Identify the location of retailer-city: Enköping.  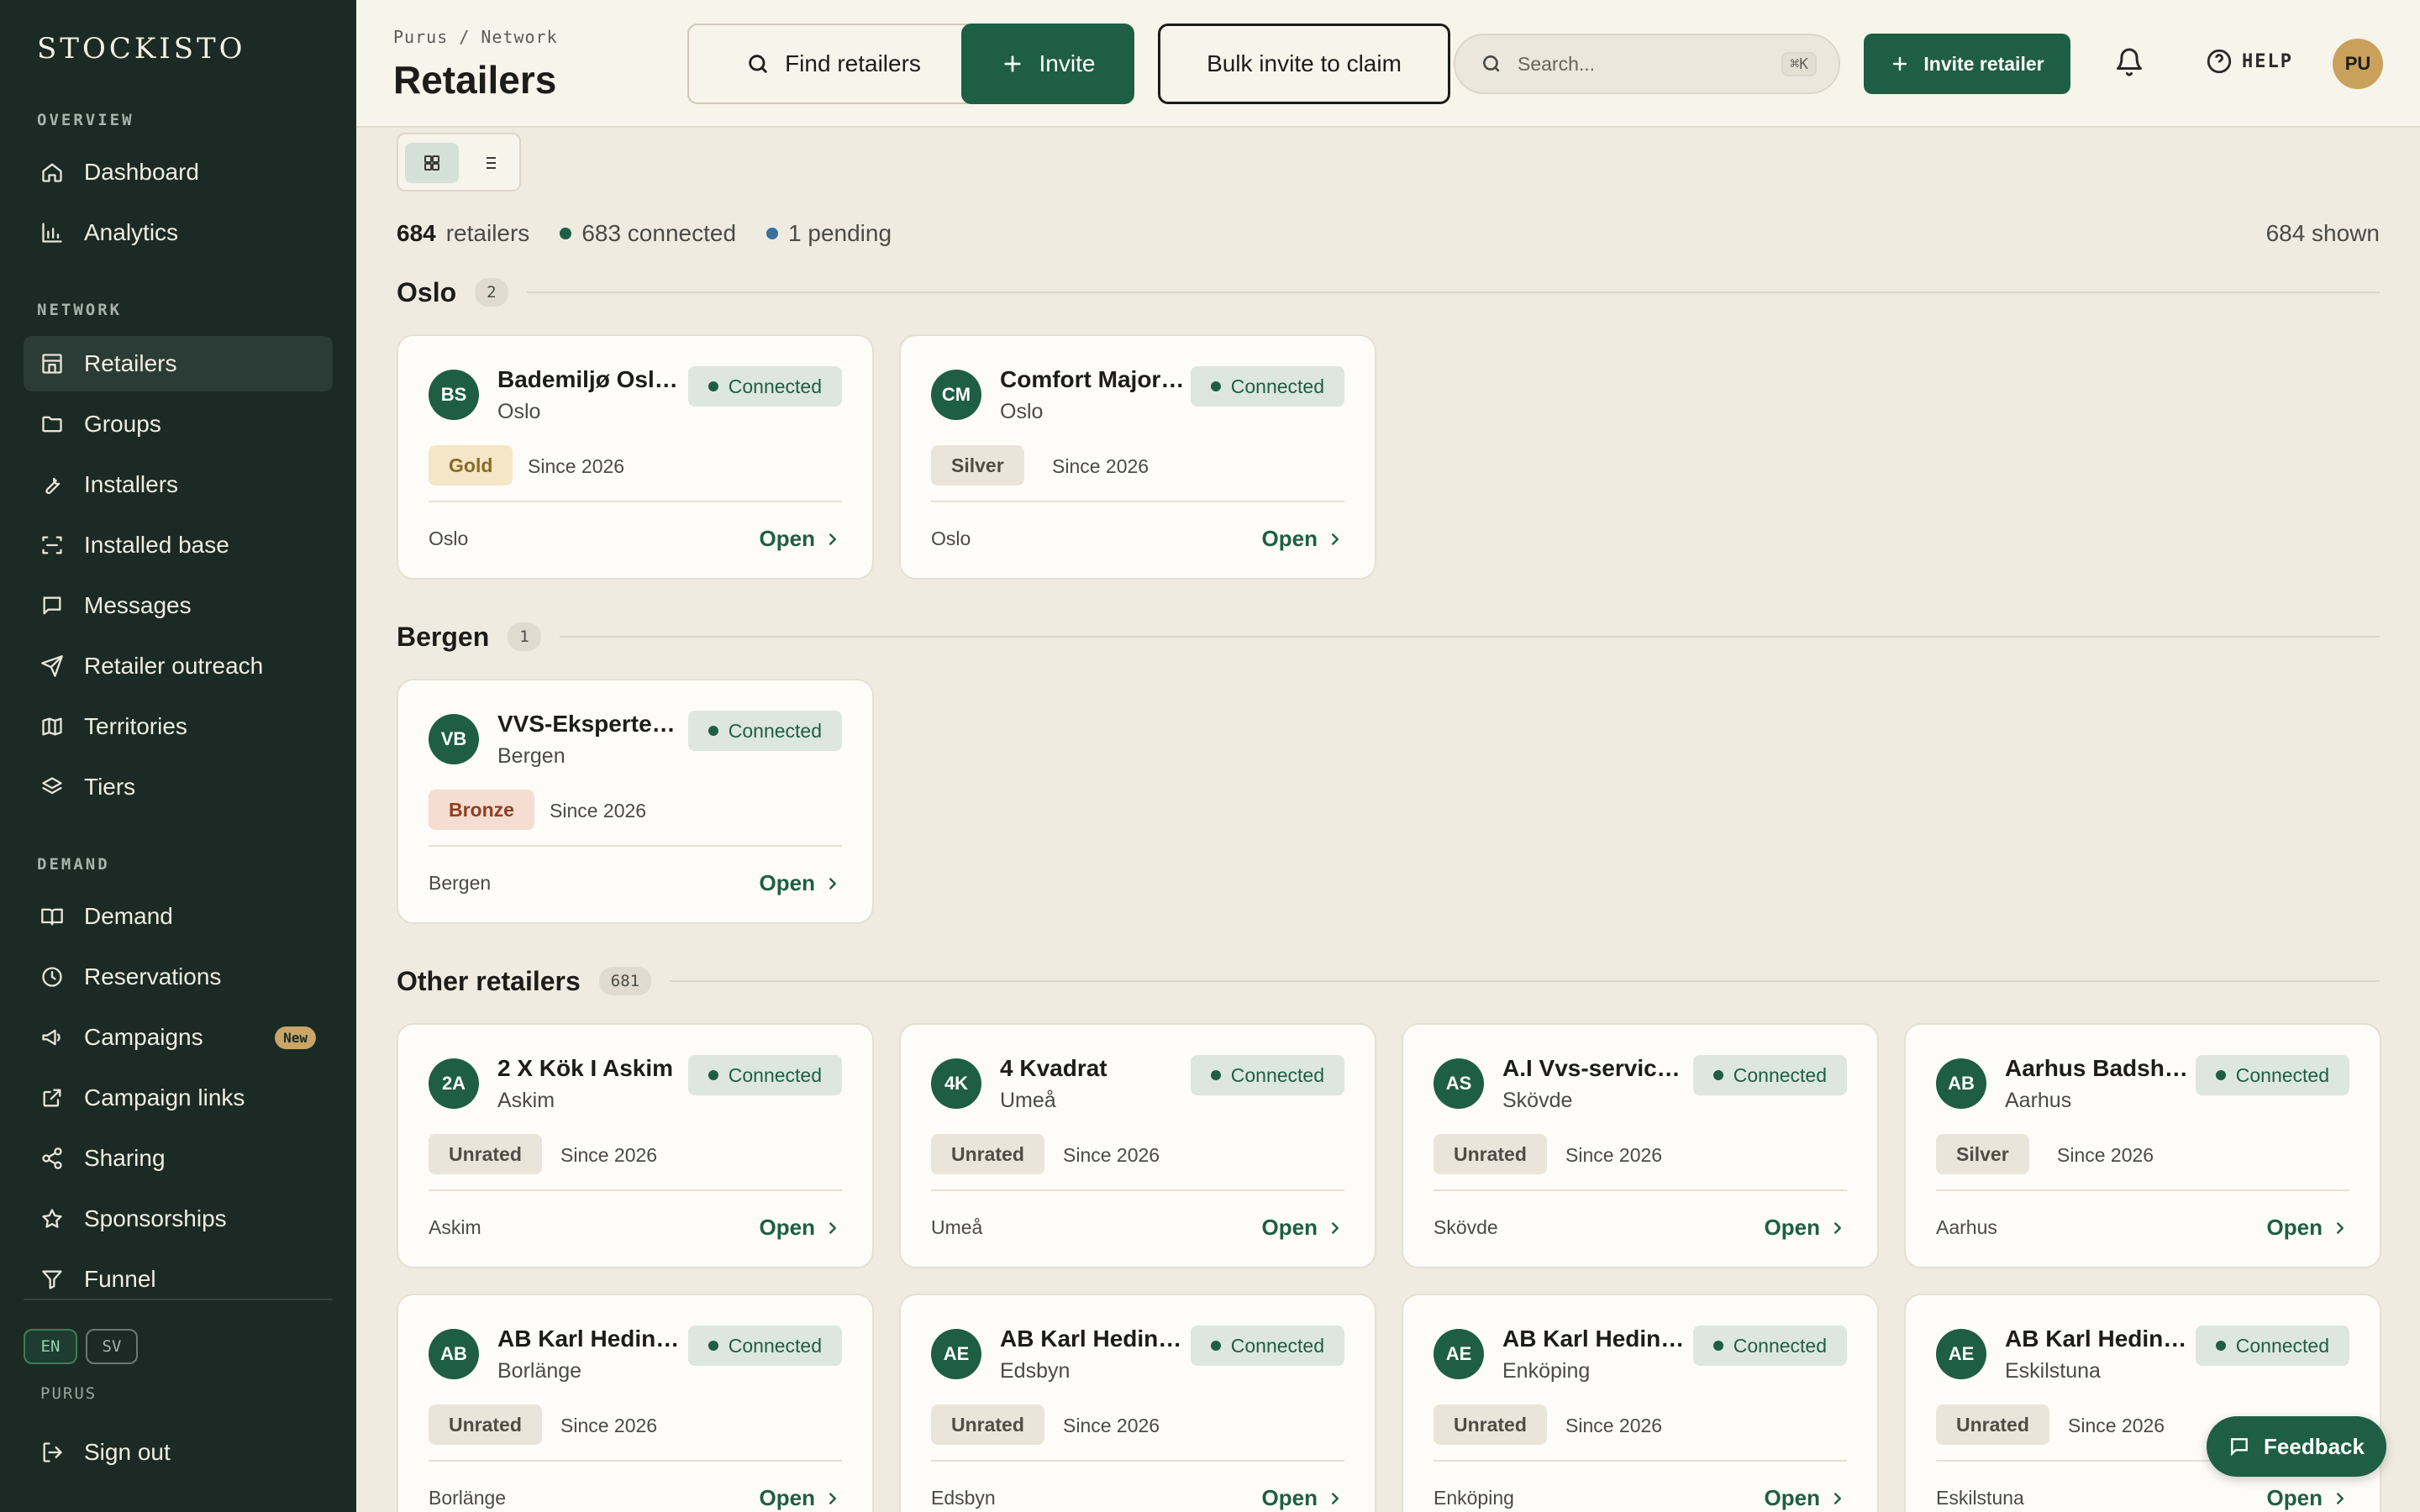
(1546, 1371).